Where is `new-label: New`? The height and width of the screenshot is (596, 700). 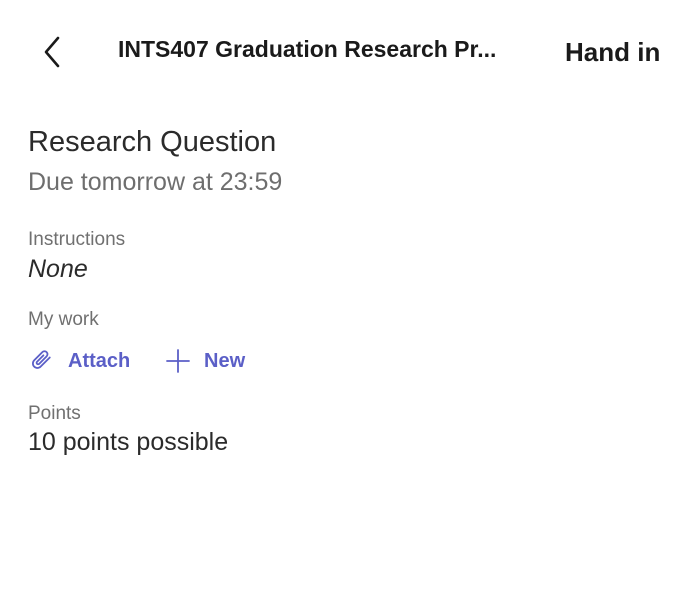 new-label: New is located at coordinates (225, 360).